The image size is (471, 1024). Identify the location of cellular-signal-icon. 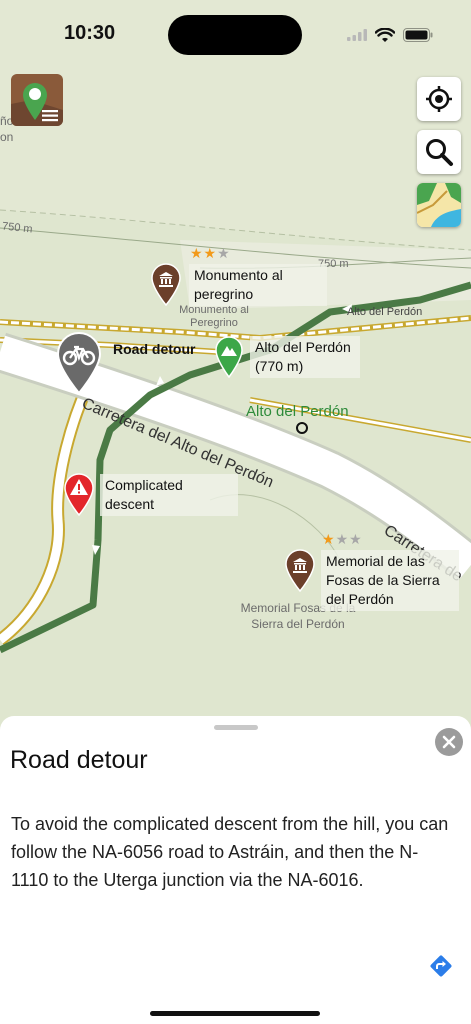
(357, 35).